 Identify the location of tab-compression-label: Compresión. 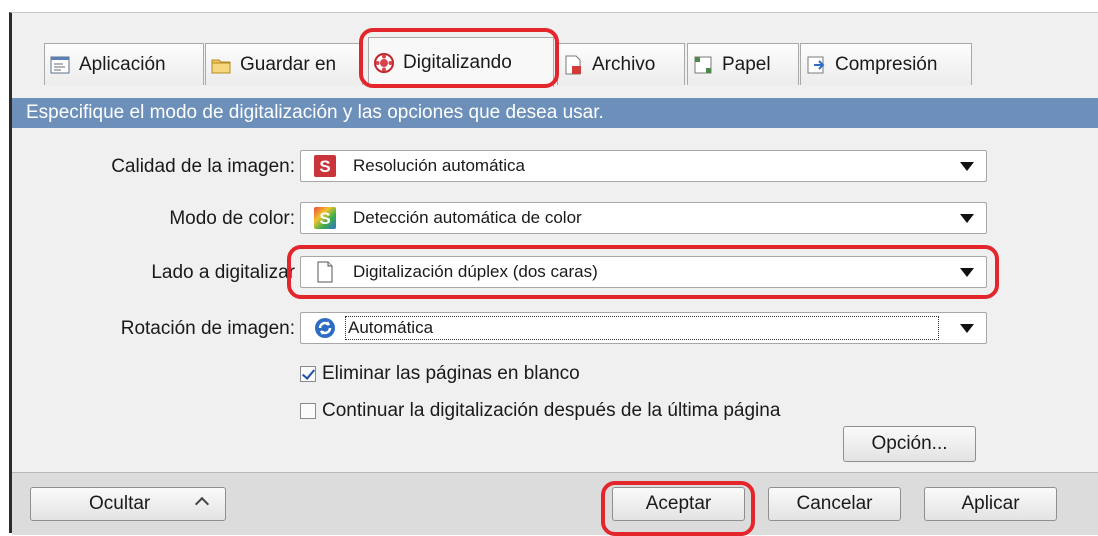
(886, 64).